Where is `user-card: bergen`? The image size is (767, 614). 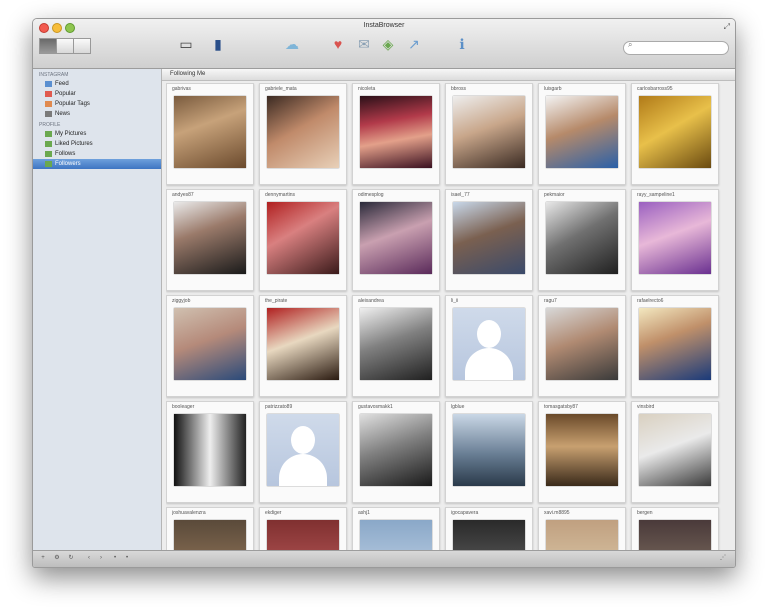
user-card: bergen is located at coordinates (675, 529).